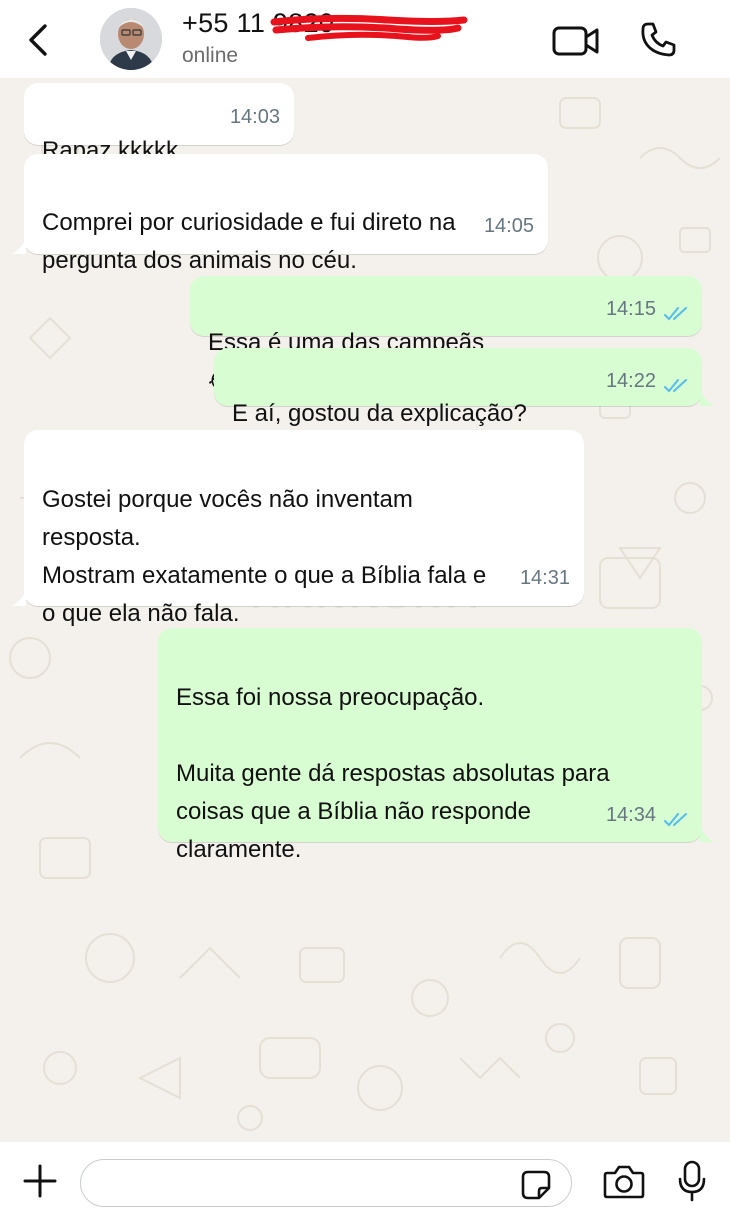  What do you see at coordinates (159, 123) in the screenshot?
I see `message-incoming: Rapaz kkkkk 14:03` at bounding box center [159, 123].